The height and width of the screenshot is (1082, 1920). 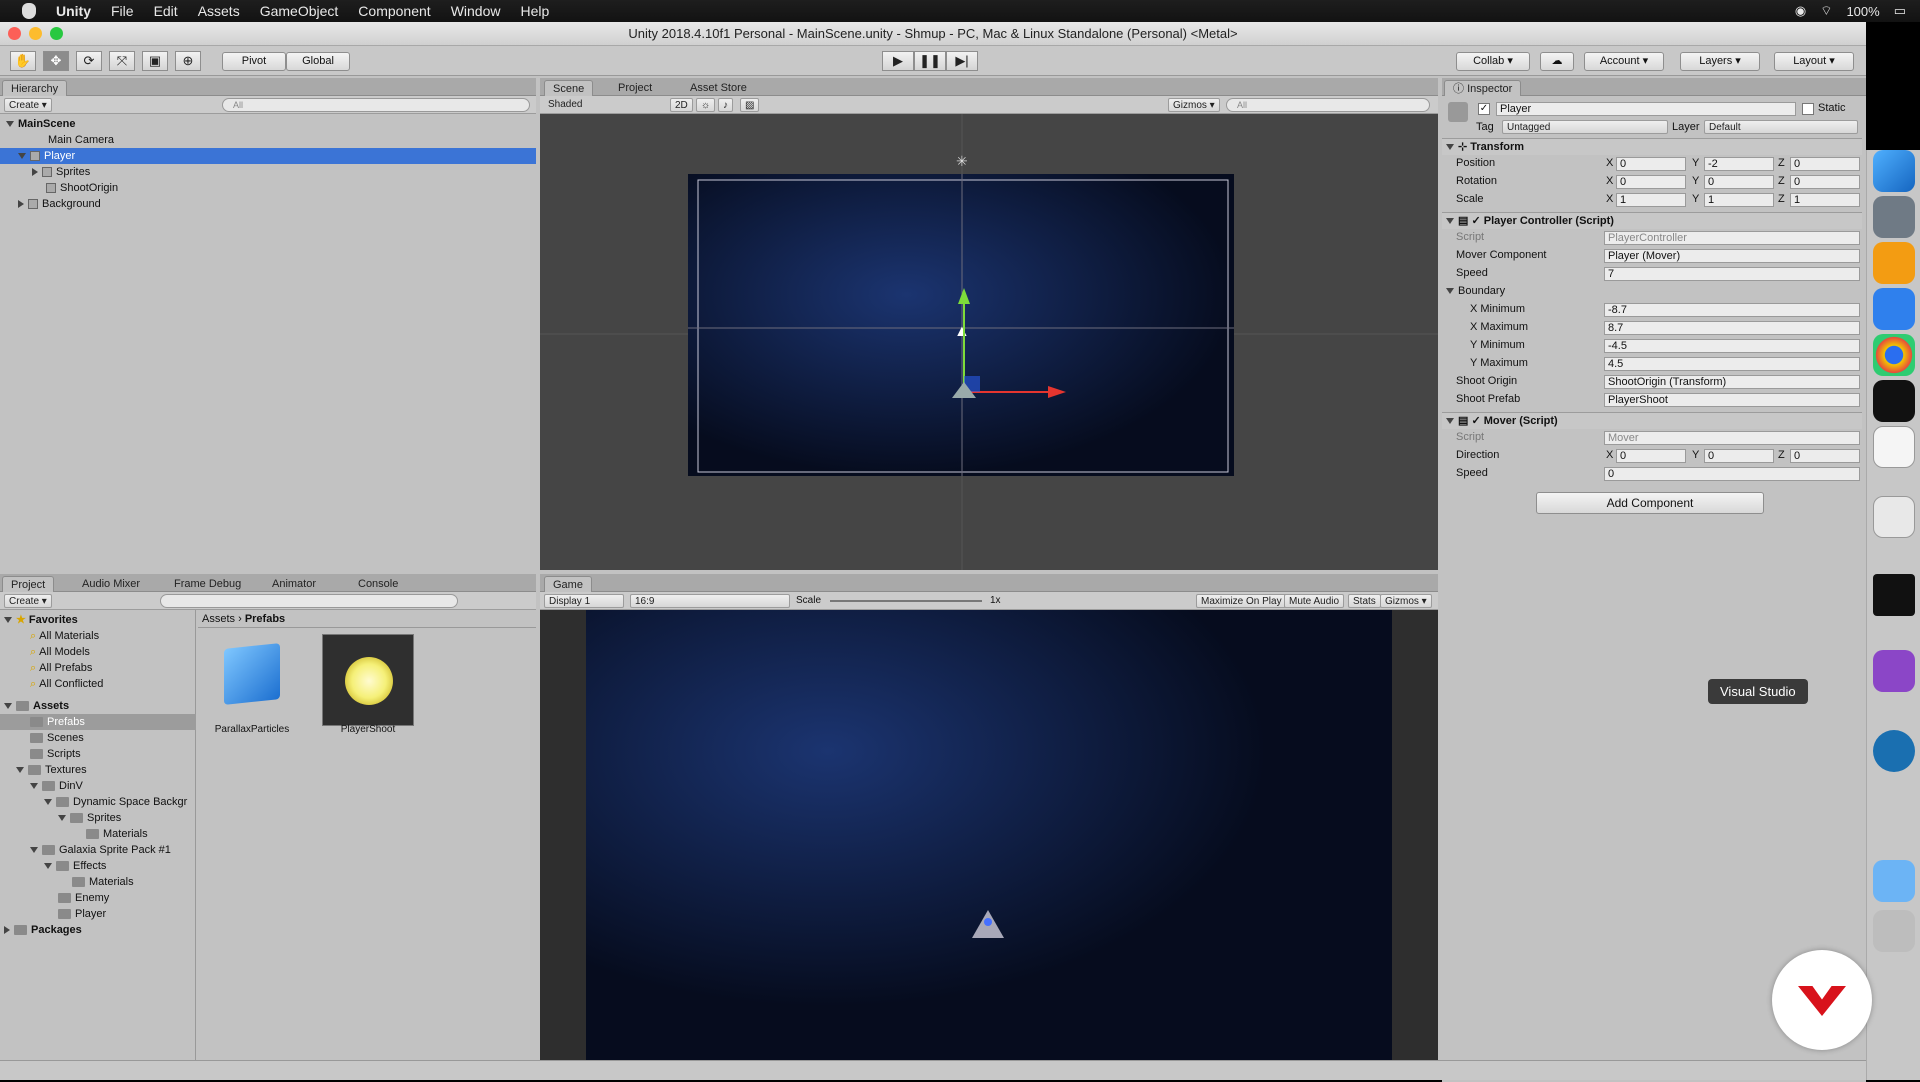 I want to click on transform-header: ⊹ Transform, so click(x=1652, y=146).